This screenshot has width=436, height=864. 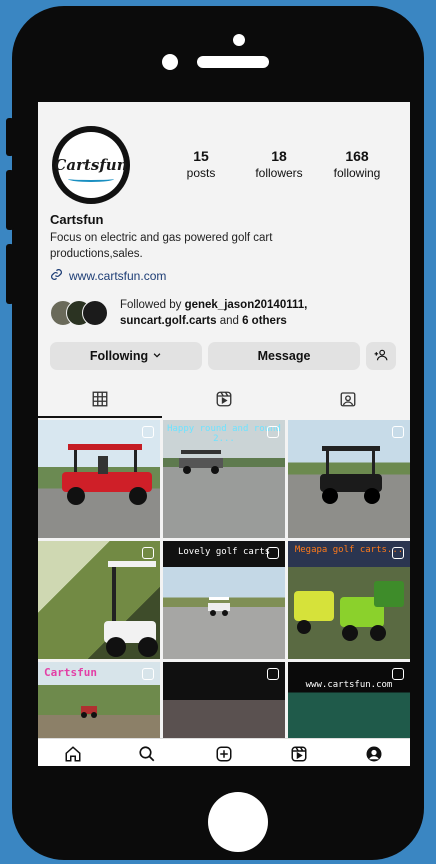 What do you see at coordinates (233, 62) in the screenshot?
I see `earpiece-speaker` at bounding box center [233, 62].